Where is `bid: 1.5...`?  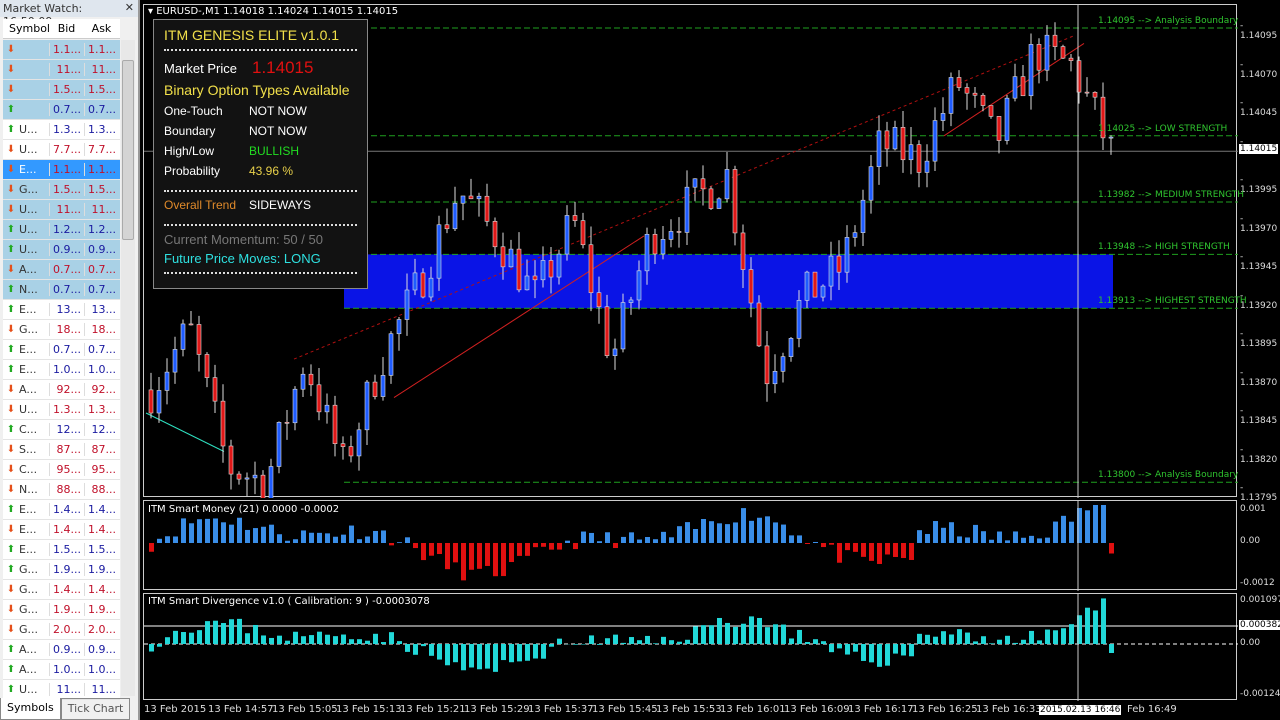
bid: 1.5... is located at coordinates (66, 189).